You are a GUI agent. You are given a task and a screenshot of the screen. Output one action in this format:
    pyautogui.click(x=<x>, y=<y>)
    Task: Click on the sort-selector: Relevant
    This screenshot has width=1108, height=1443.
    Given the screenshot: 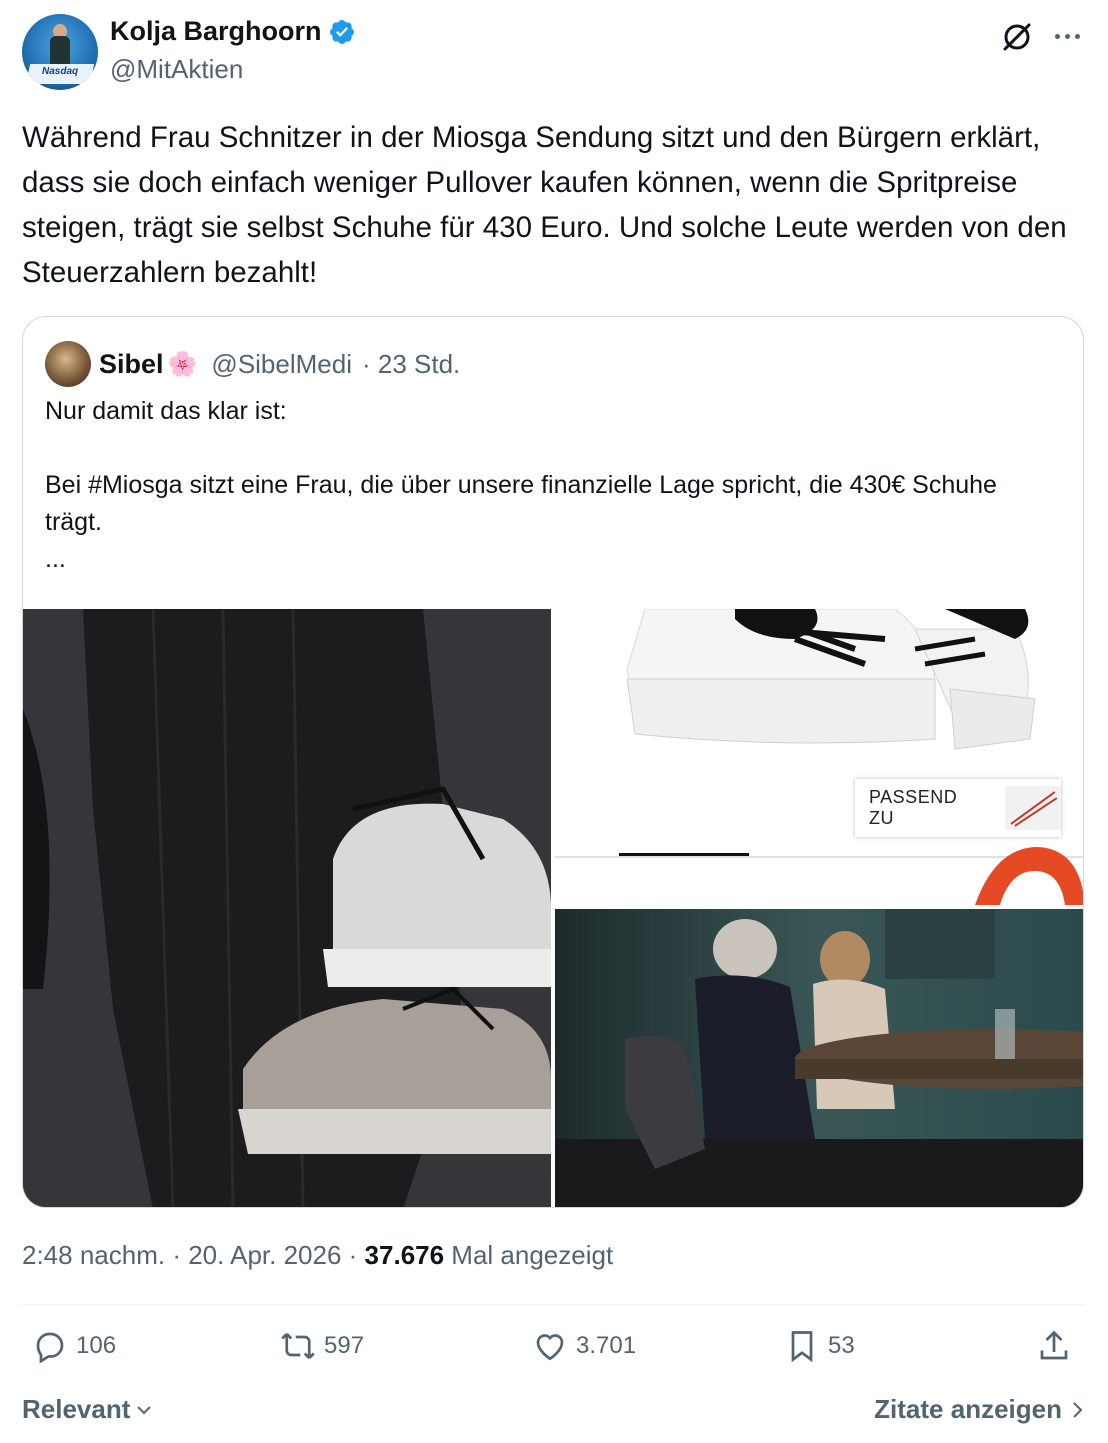 What is the action you would take?
    pyautogui.click(x=88, y=1409)
    